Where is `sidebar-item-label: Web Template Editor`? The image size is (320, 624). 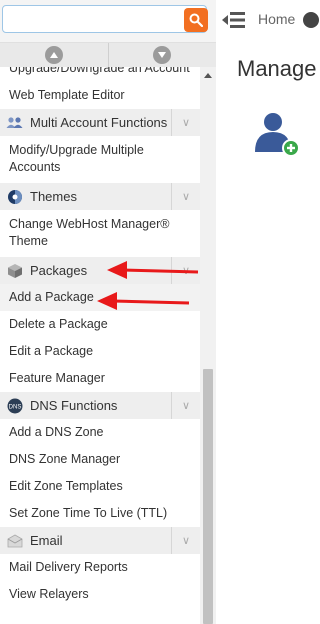
sidebar-item-label: Web Template Editor is located at coordinates (67, 95).